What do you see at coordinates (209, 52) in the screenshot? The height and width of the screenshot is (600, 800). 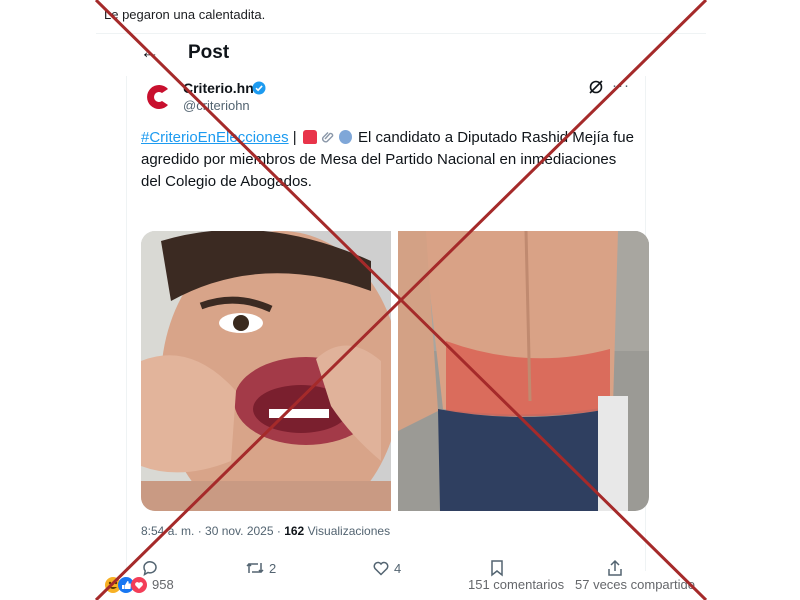 I see `post-title: Post` at bounding box center [209, 52].